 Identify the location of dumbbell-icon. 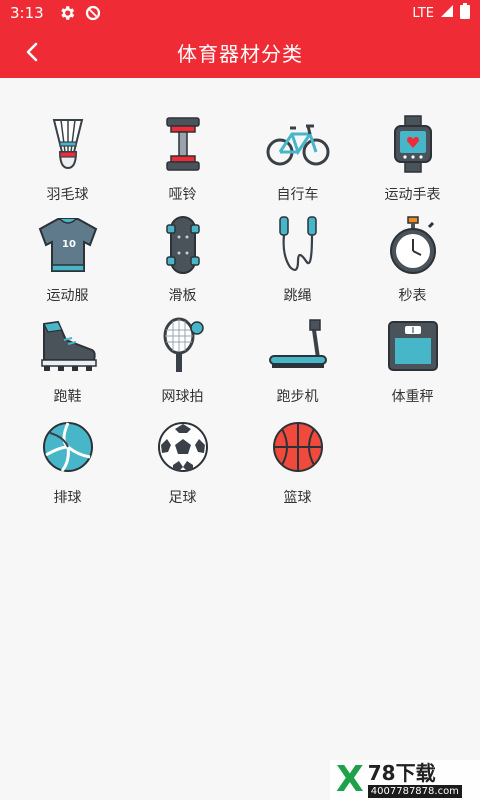
(183, 144).